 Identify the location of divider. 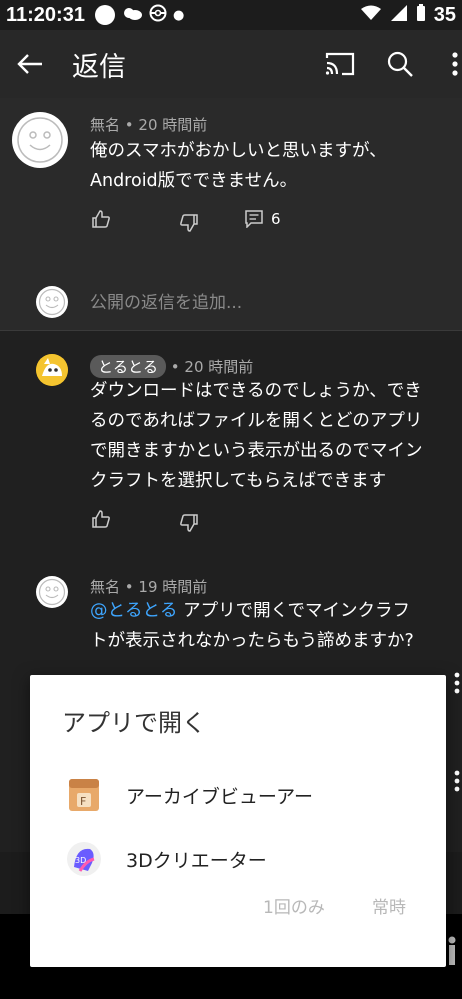
(231, 330).